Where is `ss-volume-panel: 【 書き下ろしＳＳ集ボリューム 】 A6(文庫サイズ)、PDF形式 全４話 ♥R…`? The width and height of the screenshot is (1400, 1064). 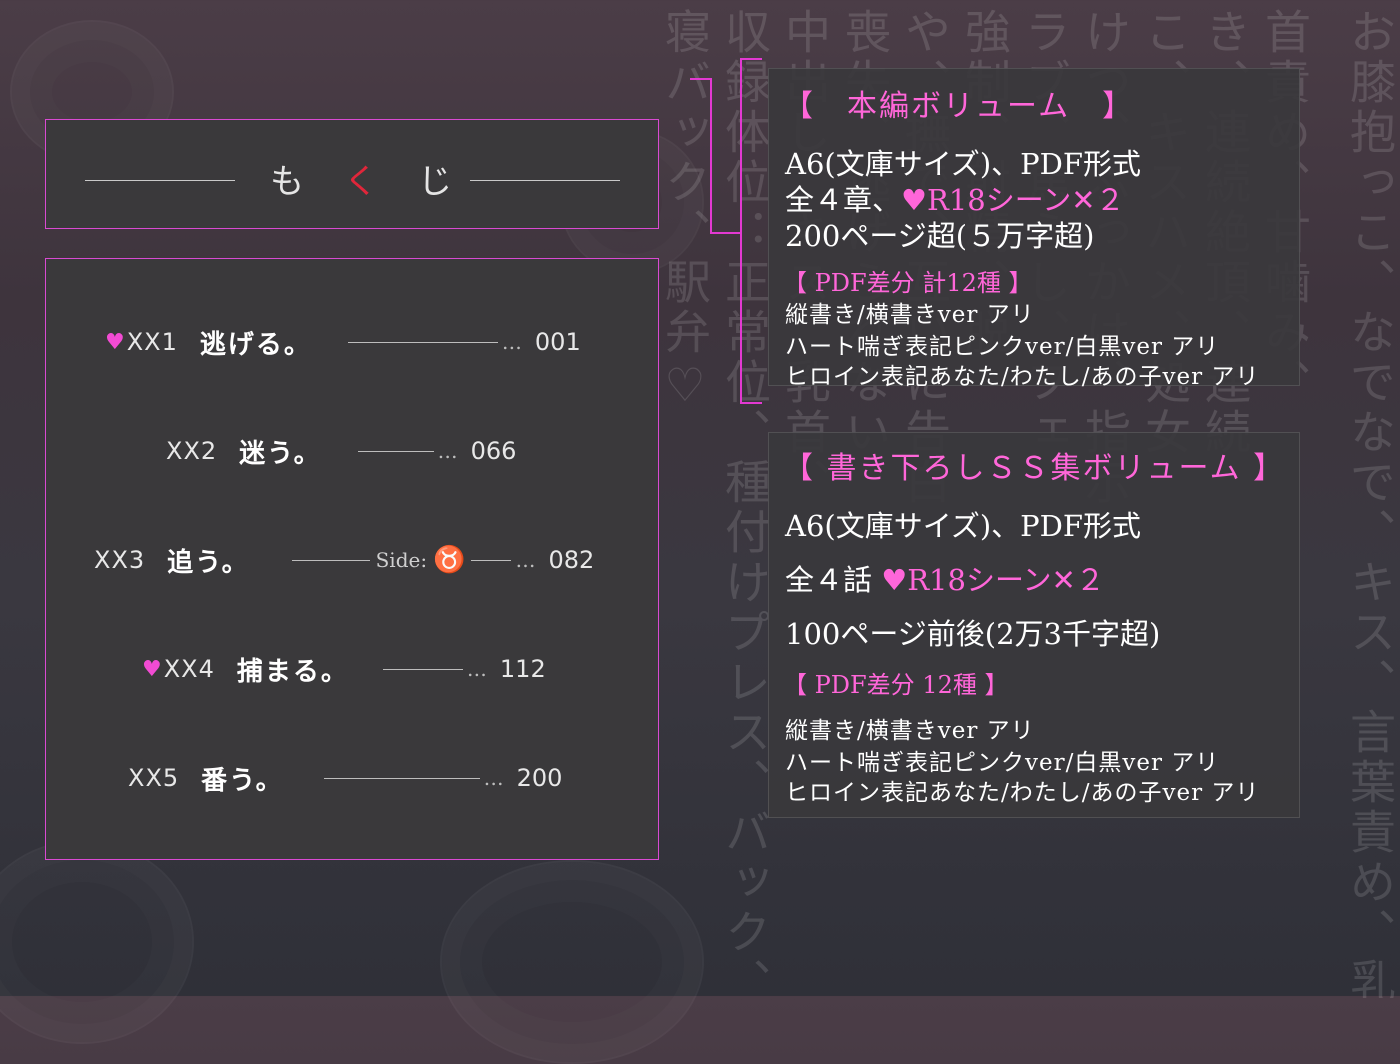
ss-volume-panel: 【 書き下ろしＳＳ集ボリューム 】 A6(文庫サイズ)、PDF形式 全４話 ♥R… is located at coordinates (1034, 625).